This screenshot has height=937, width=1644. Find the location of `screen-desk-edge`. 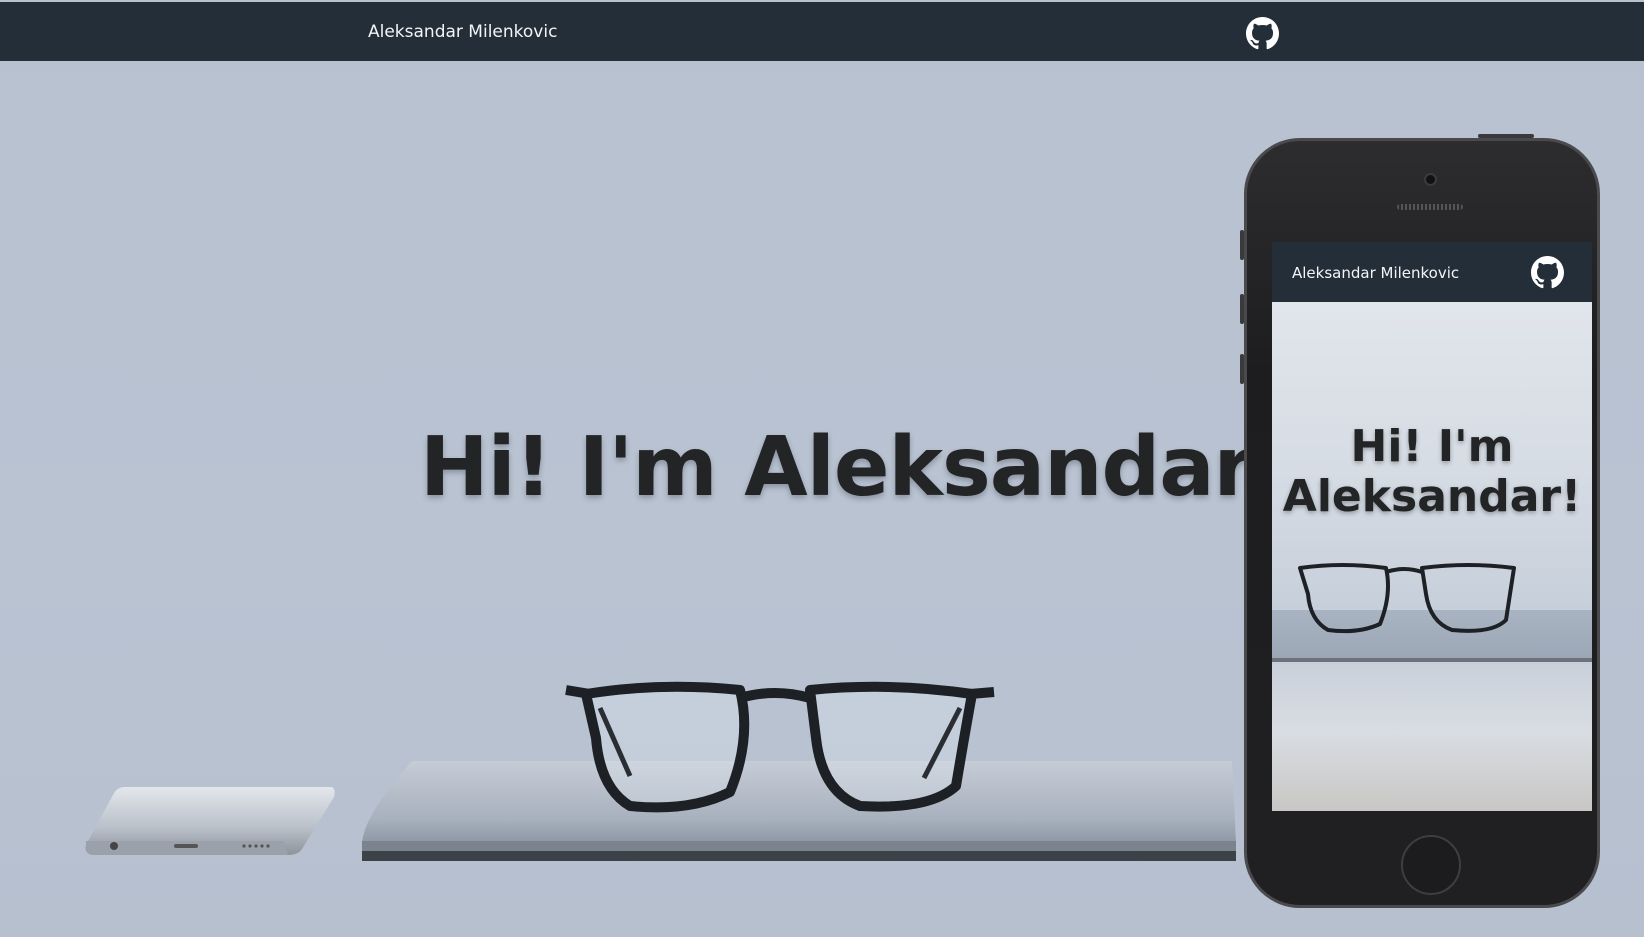

screen-desk-edge is located at coordinates (1432, 660).